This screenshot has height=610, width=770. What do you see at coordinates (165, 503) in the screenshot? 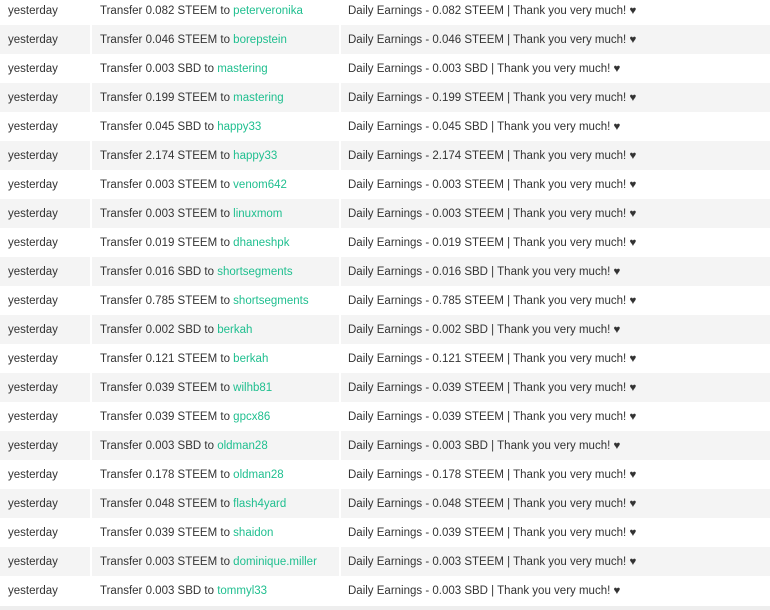
I see `transfer-amount-text: Transfer 0.048 STEEM to` at bounding box center [165, 503].